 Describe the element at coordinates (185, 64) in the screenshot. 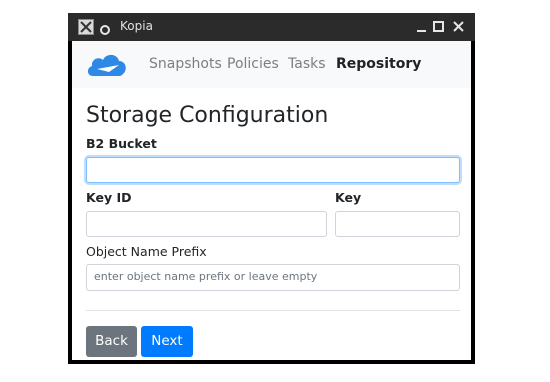

I see `nav-snapshots: Snapshots` at that location.